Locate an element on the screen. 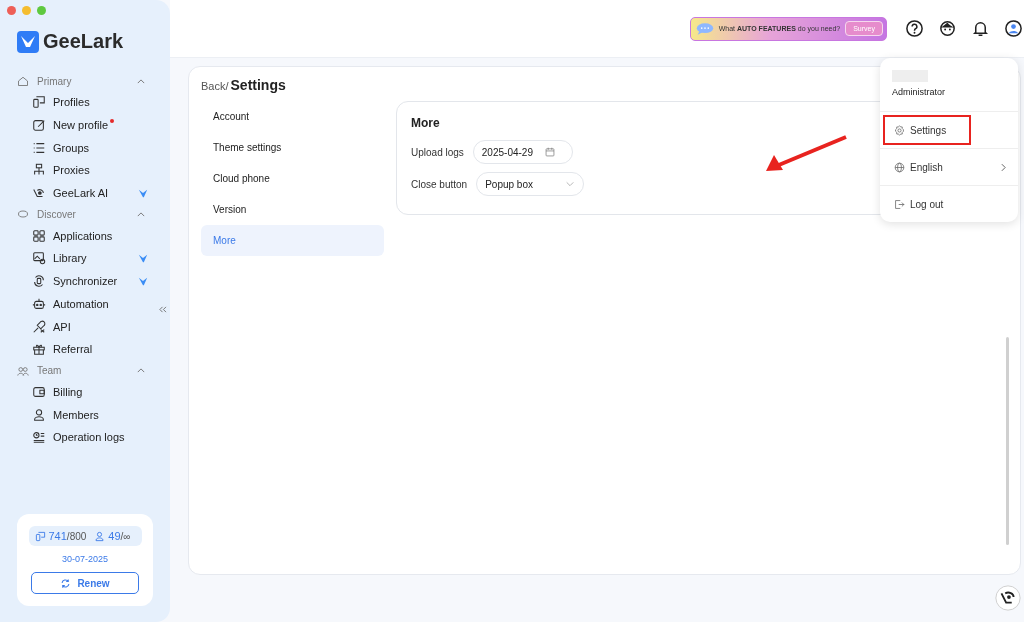 The image size is (1024, 622). grid-icon is located at coordinates (39, 235).